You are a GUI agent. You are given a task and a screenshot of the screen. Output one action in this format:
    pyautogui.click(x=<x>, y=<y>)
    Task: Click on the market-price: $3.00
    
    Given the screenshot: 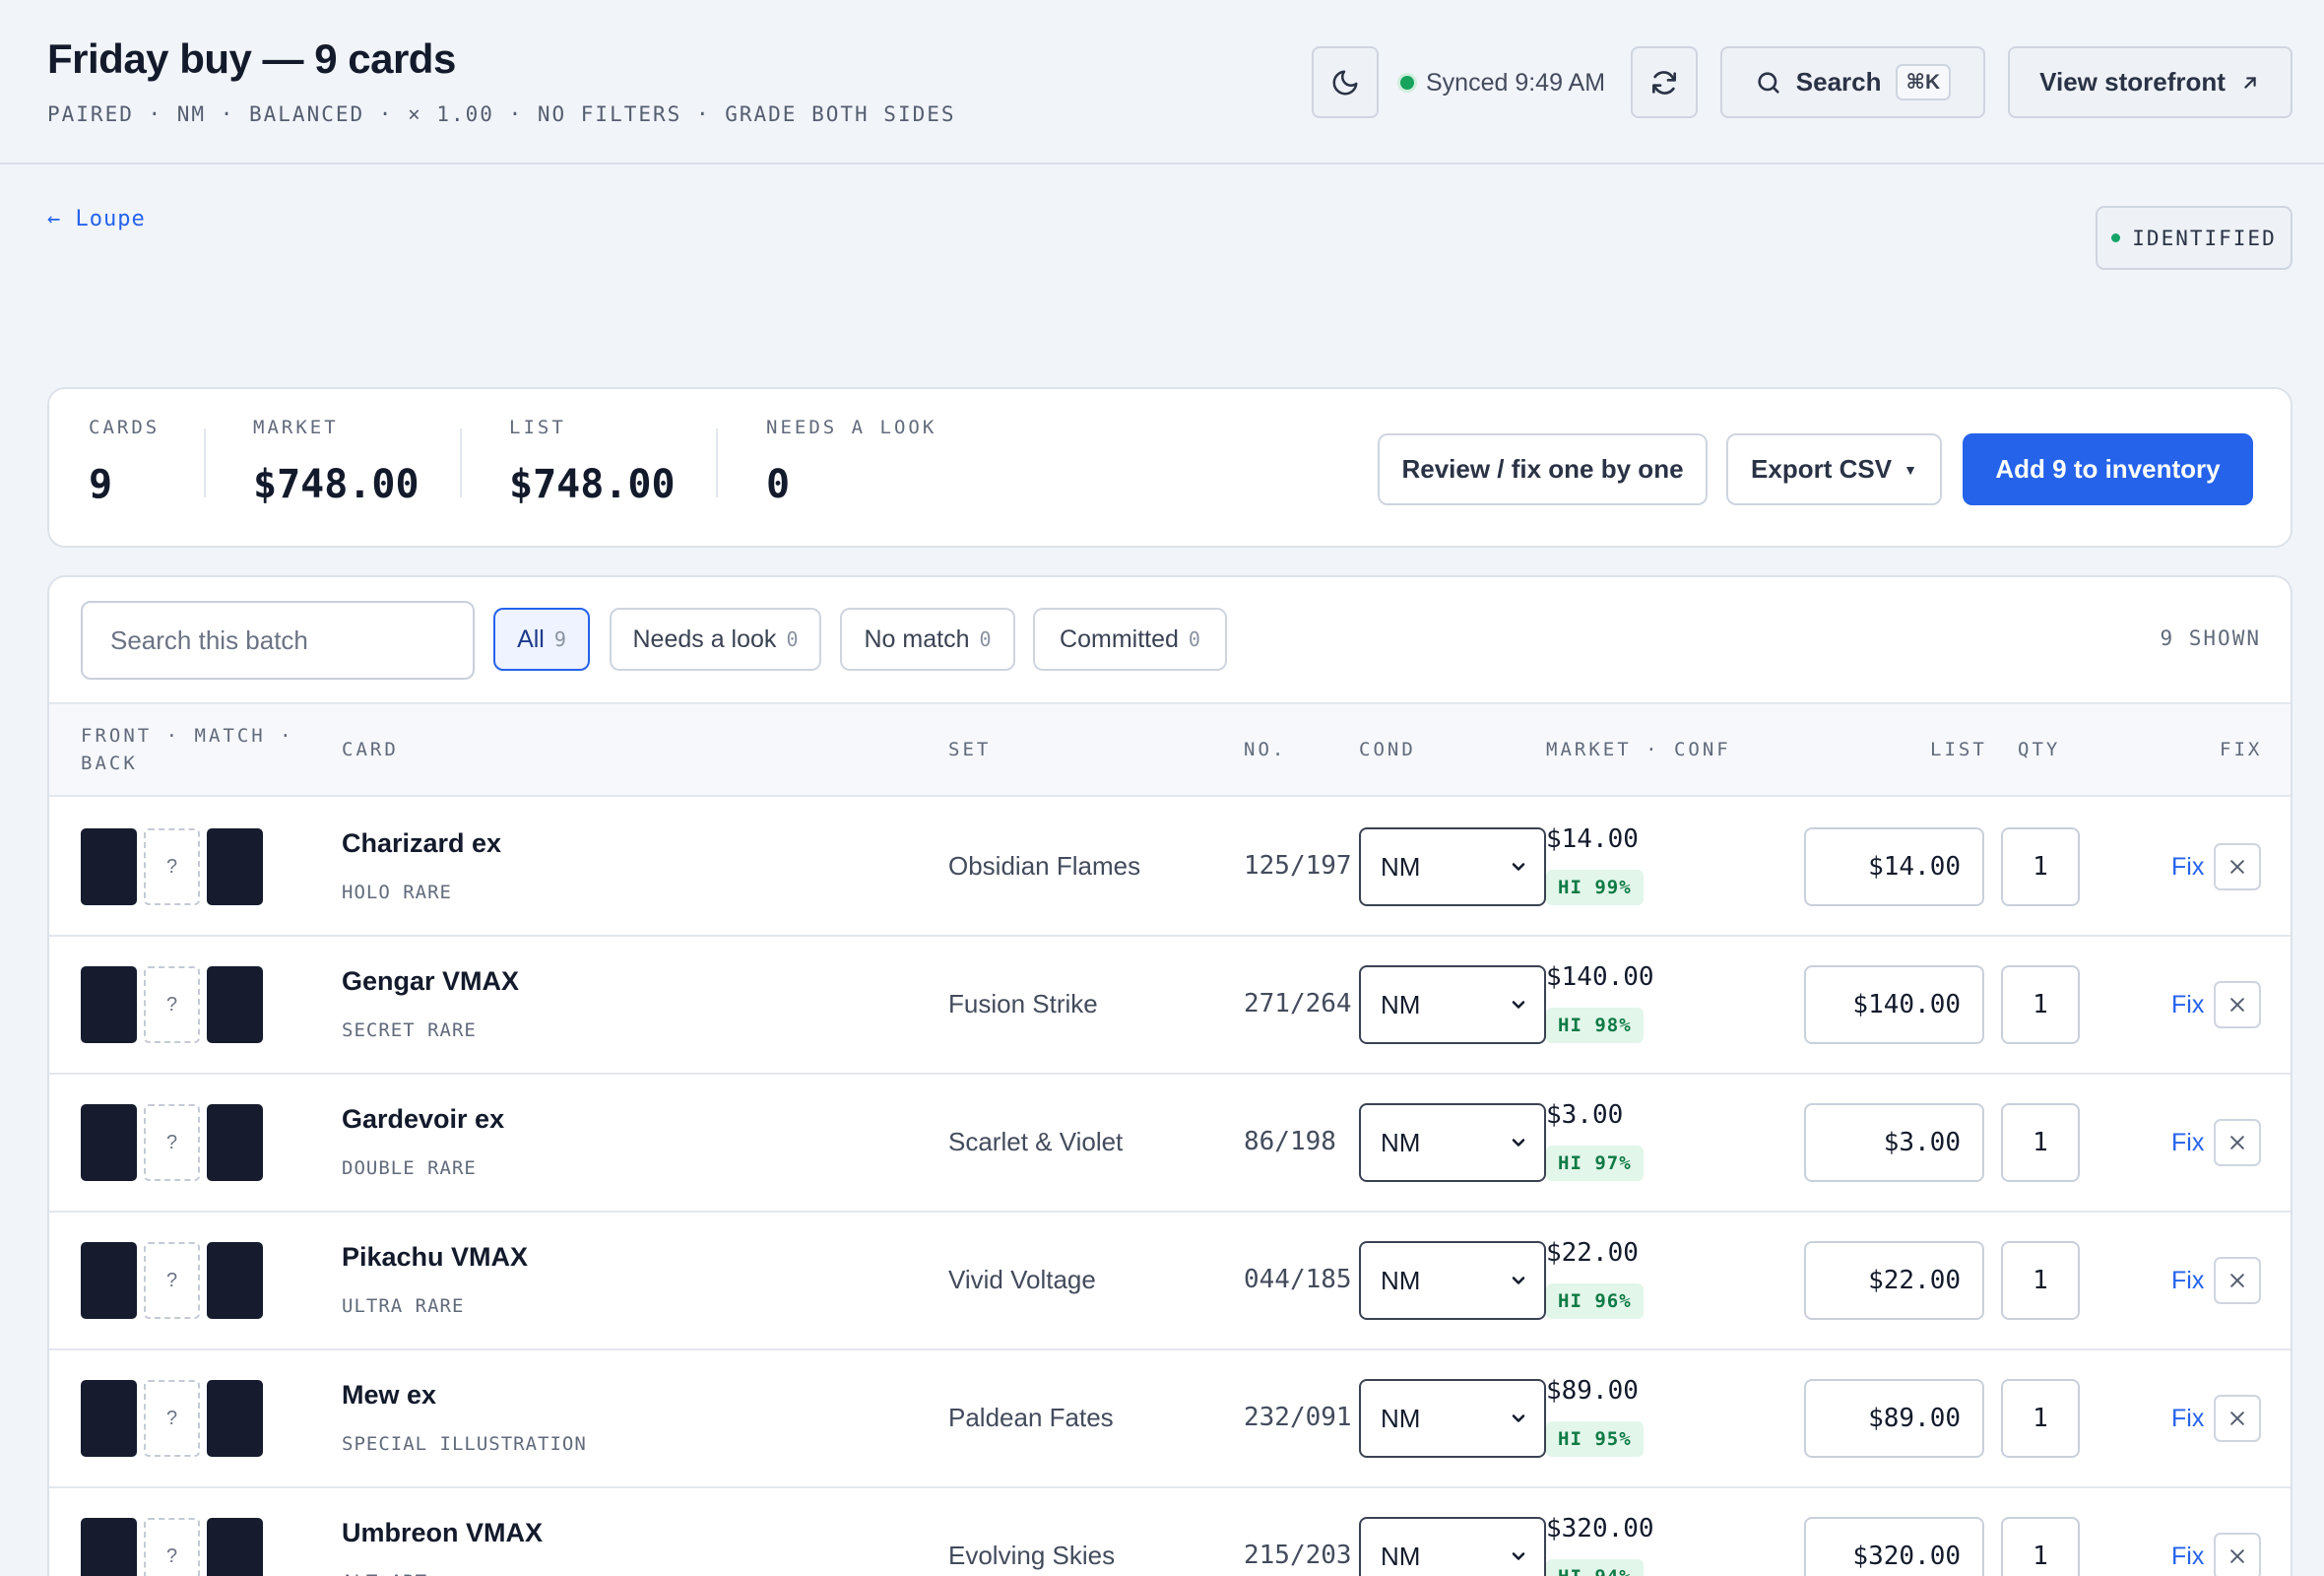 What is the action you would take?
    pyautogui.click(x=1585, y=1115)
    